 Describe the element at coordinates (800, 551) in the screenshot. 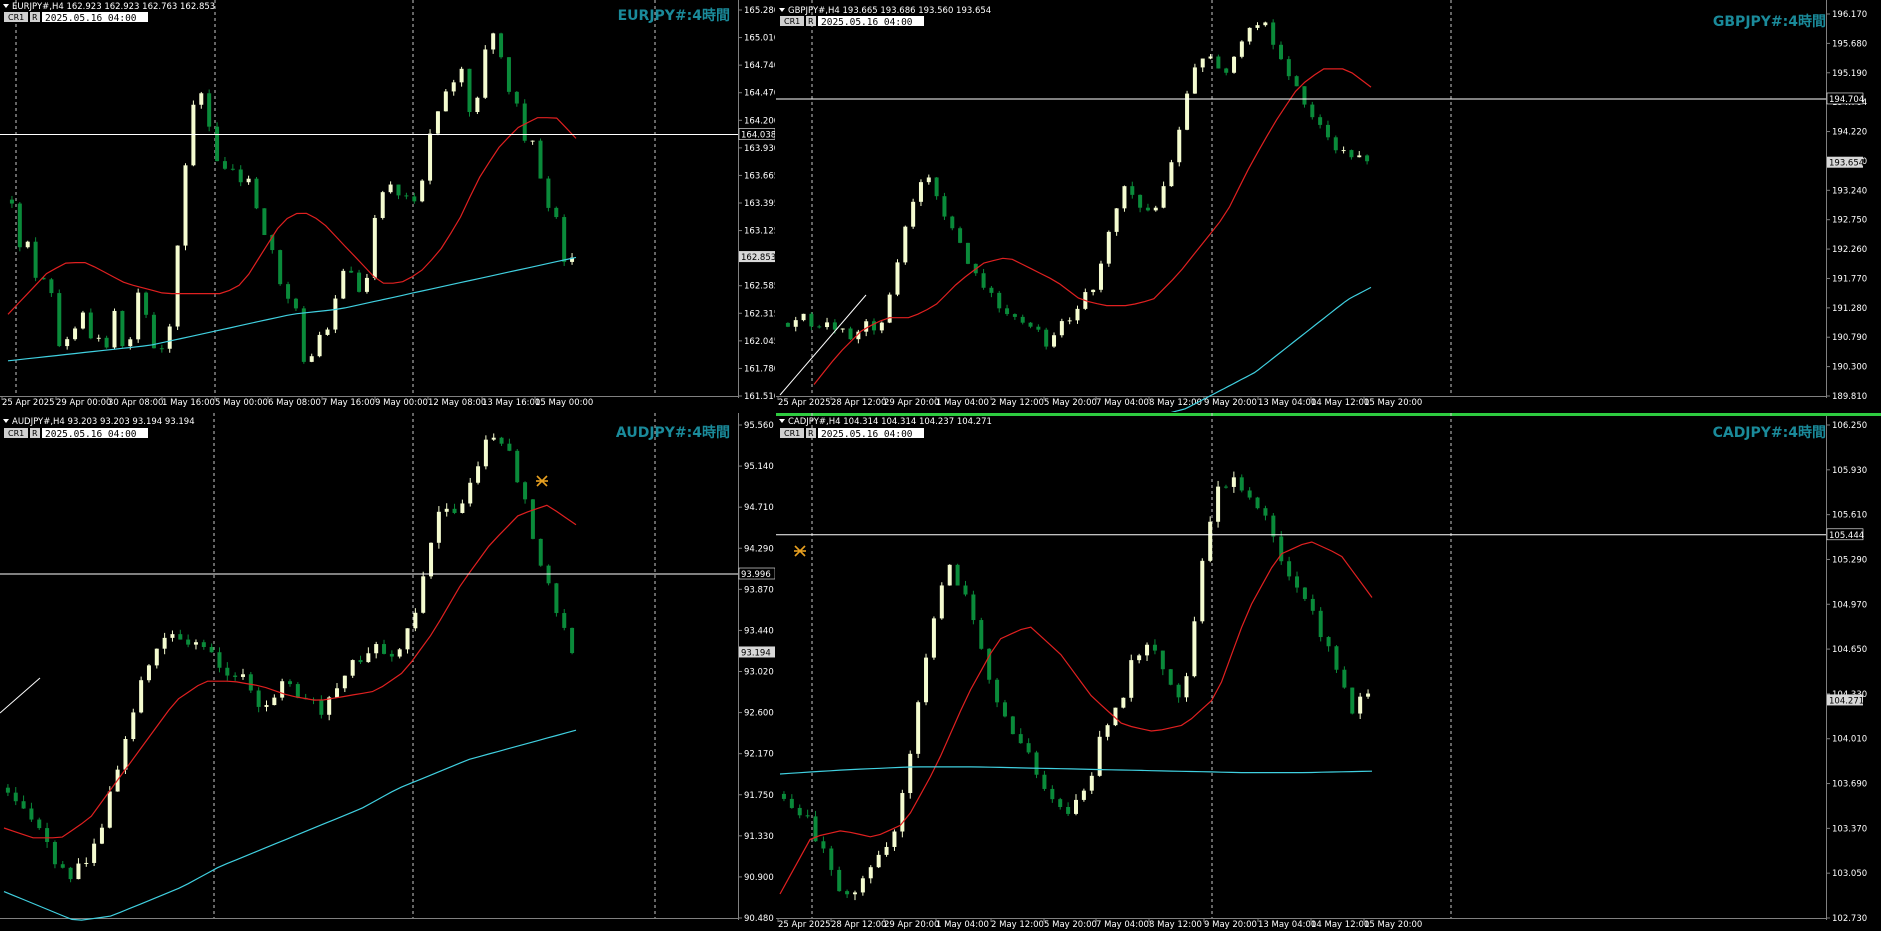

I see `cadjpy-crosshair-pin-icon` at that location.